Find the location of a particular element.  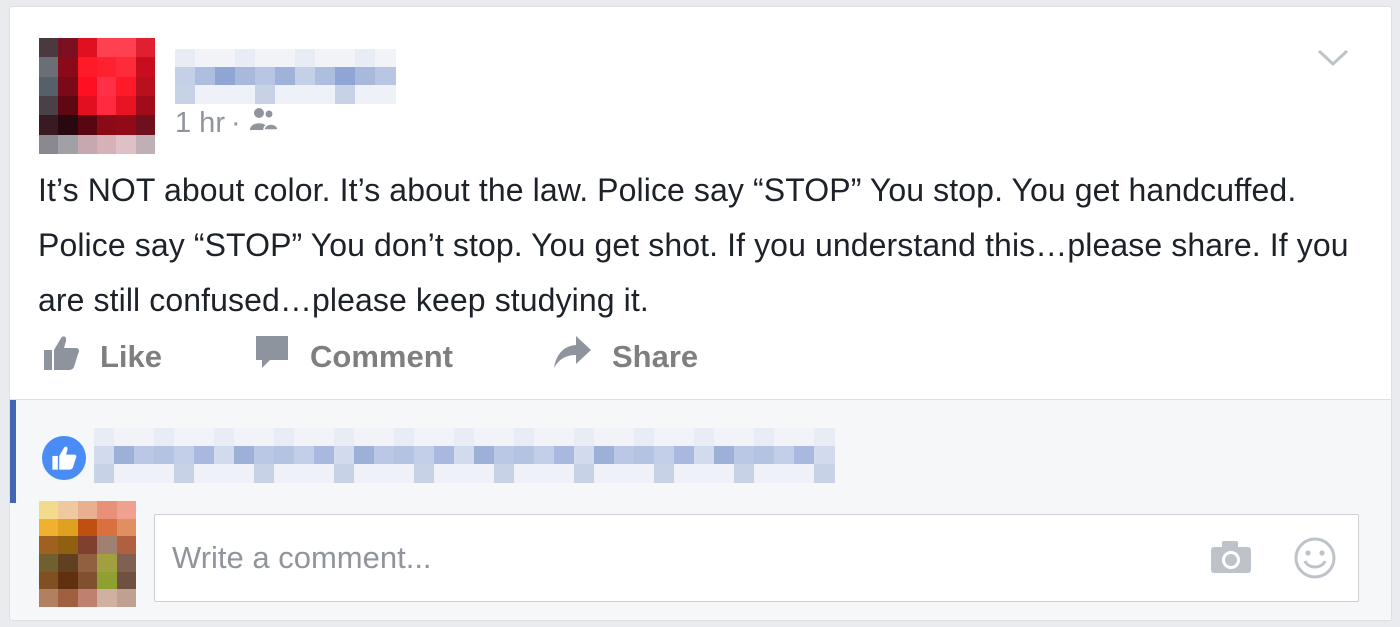

author-avatar is located at coordinates (97, 96).